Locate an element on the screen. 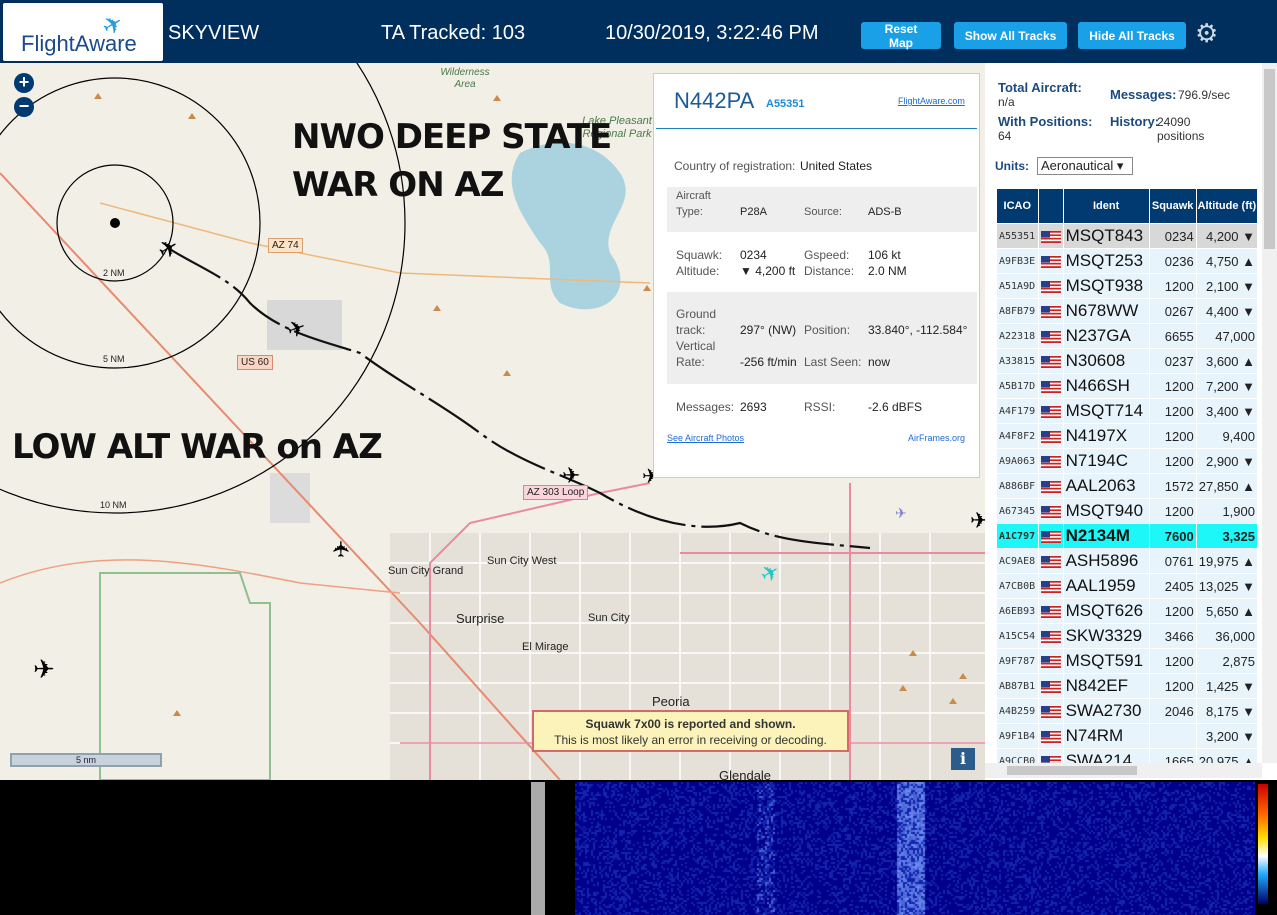  col-altitude: Altitude (ft) is located at coordinates (1226, 206).